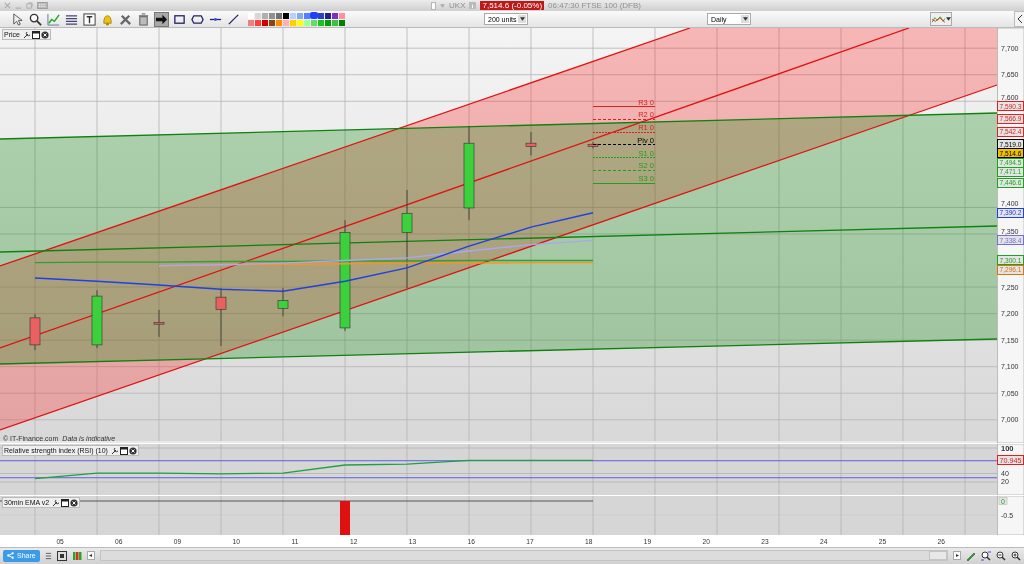 This screenshot has height=564, width=1024. What do you see at coordinates (512, 6) in the screenshot?
I see `price-change-badge: 7,514.6 (-0.05%)` at bounding box center [512, 6].